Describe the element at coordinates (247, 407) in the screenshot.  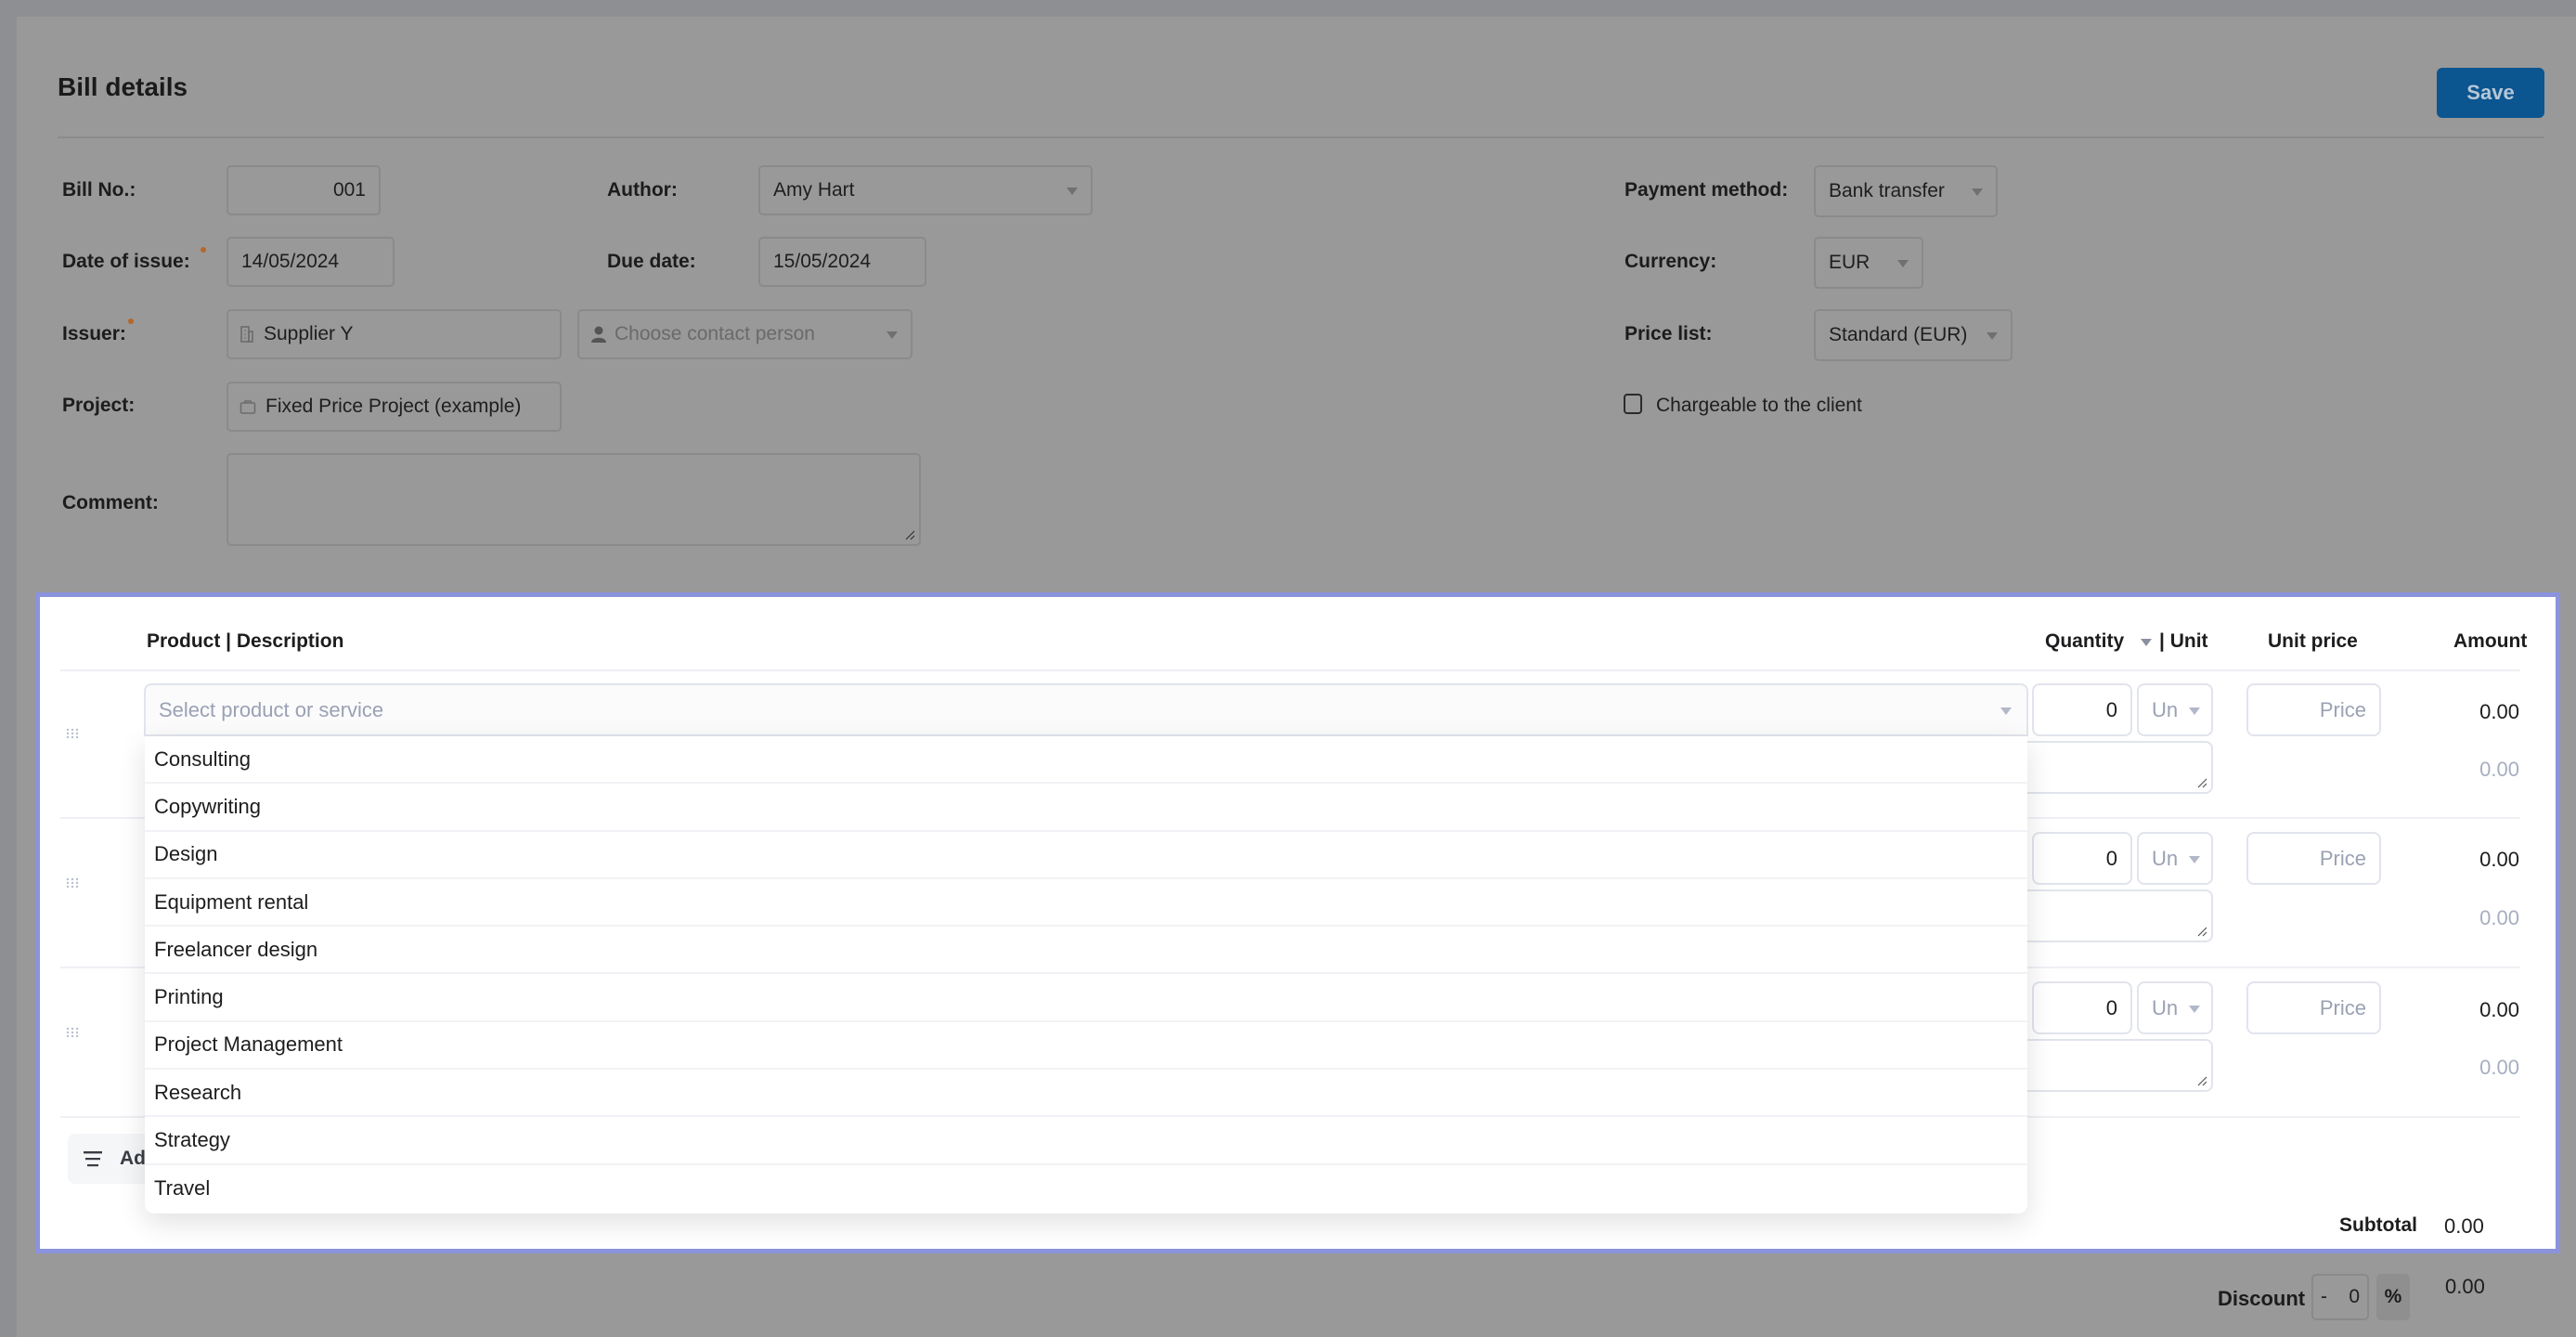
I see `briefcase-icon` at that location.